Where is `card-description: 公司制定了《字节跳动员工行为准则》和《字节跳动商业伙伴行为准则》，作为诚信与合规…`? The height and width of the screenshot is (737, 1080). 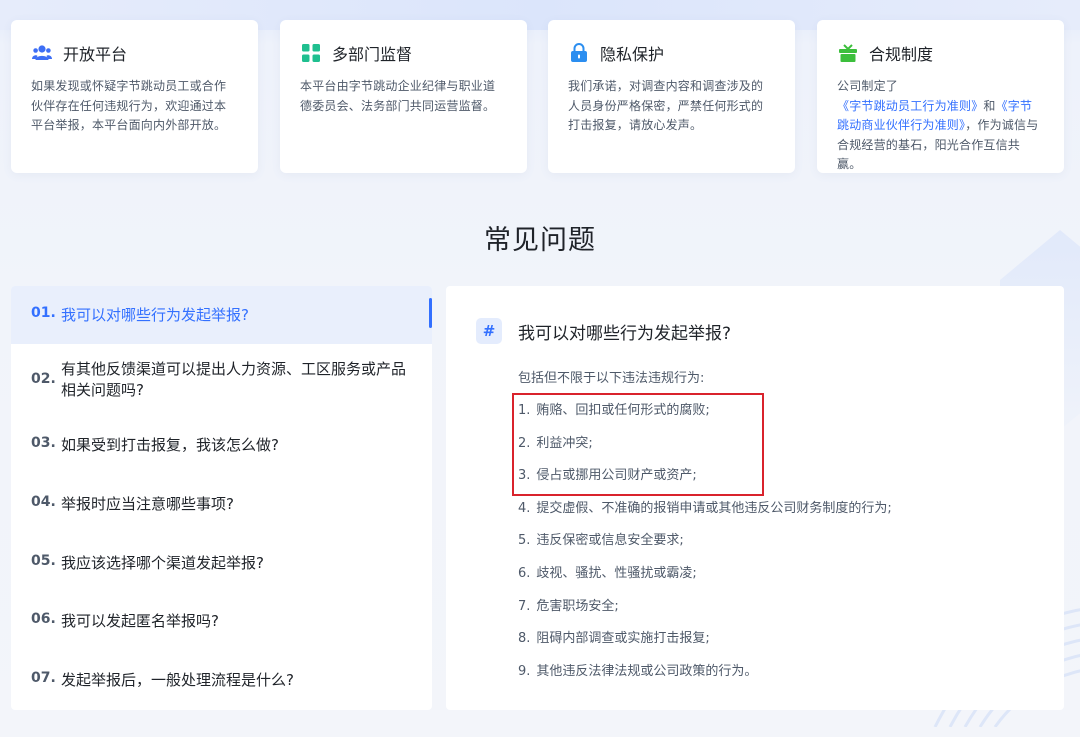 card-description: 公司制定了《字节跳动员工行为准则》和《字节跳动商业伙伴行为准则》，作为诚信与合规… is located at coordinates (940, 126).